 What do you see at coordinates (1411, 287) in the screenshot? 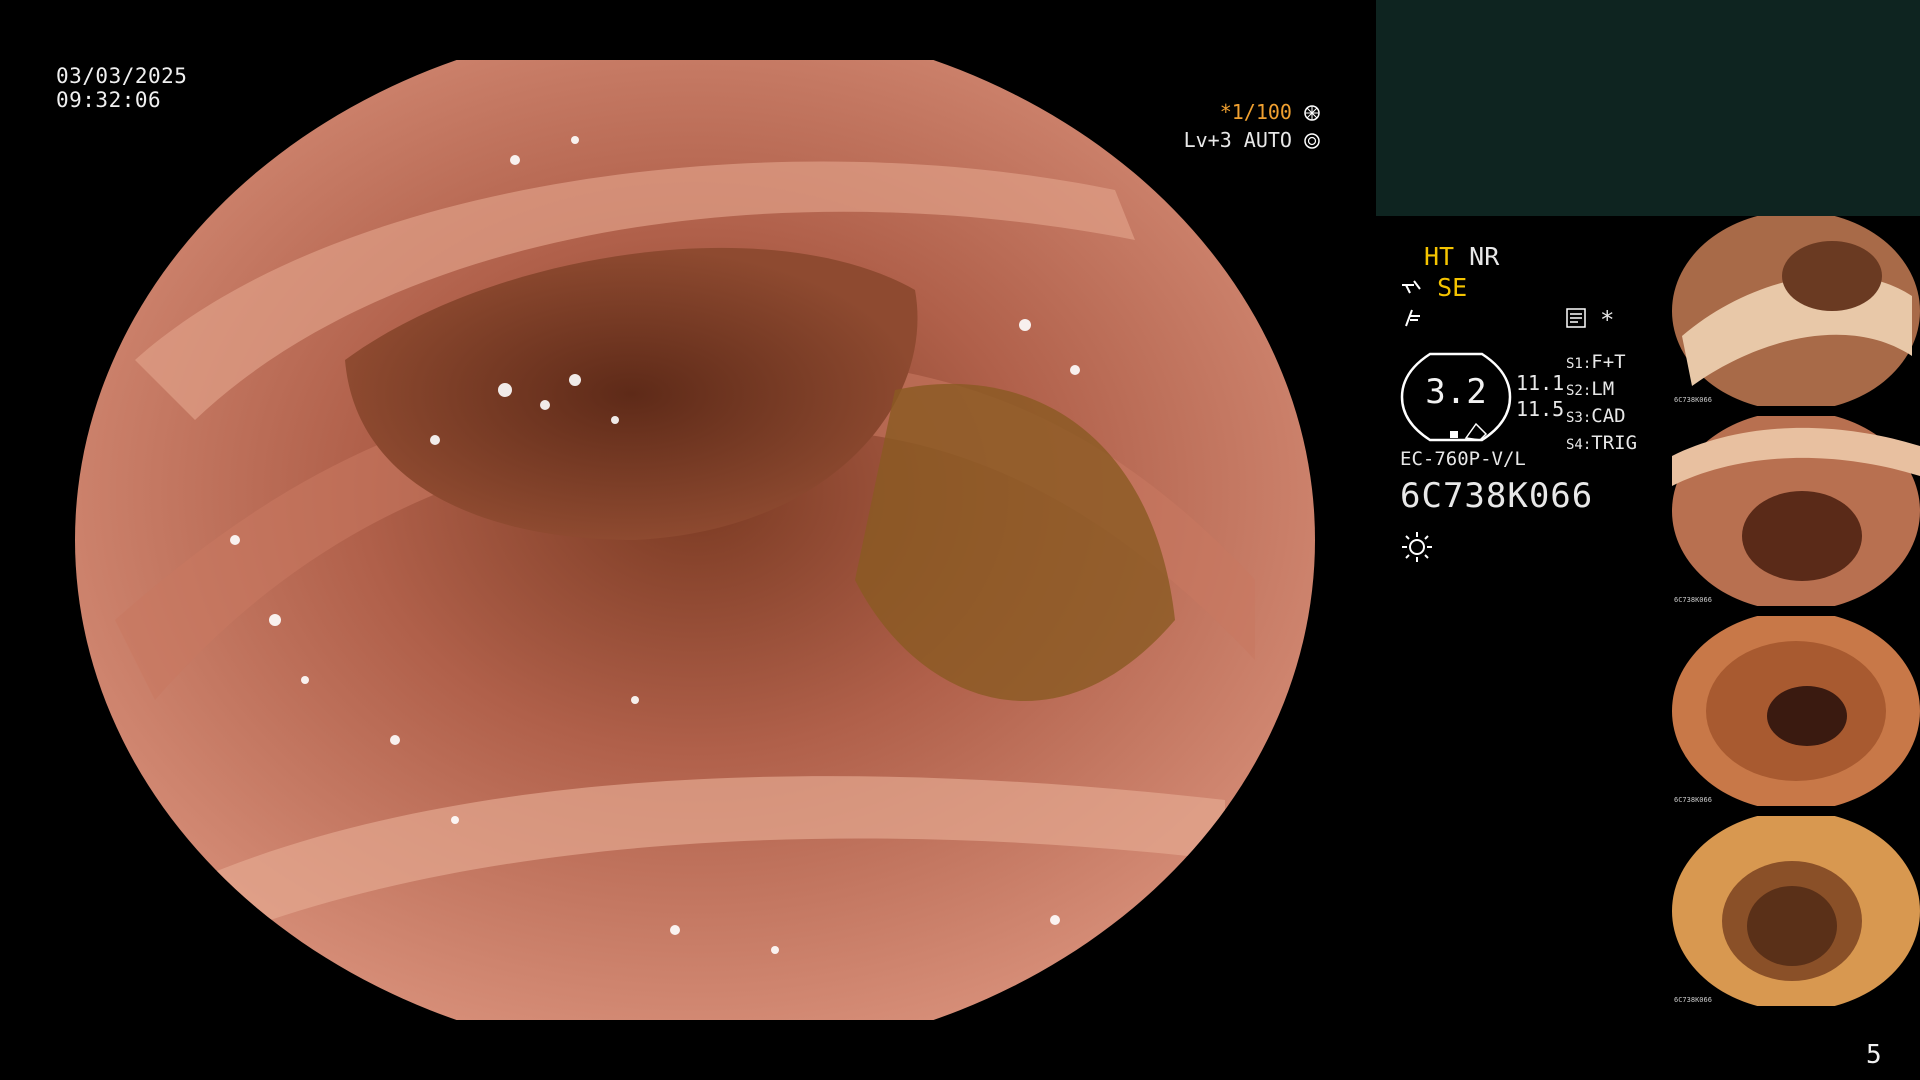
I see `pump-icon` at bounding box center [1411, 287].